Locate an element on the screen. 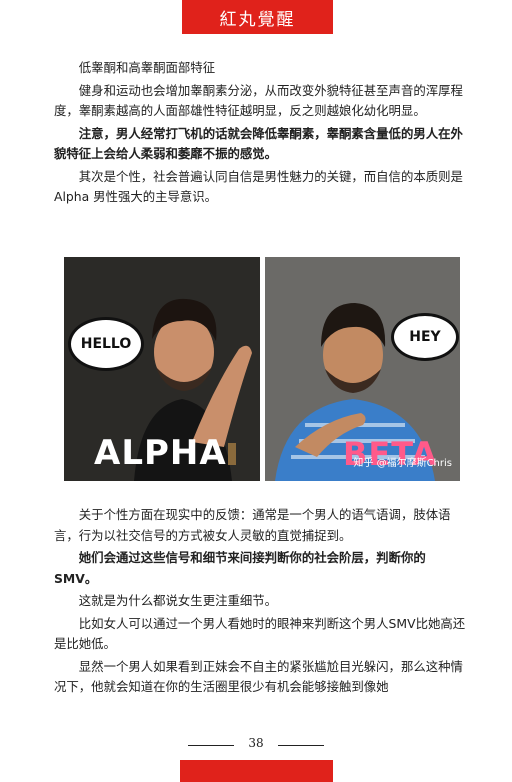  alpha-panel: HELLO ALPHA is located at coordinates (162, 369).